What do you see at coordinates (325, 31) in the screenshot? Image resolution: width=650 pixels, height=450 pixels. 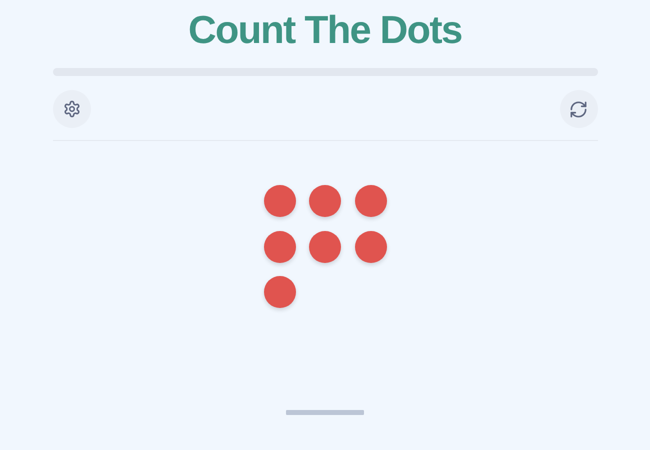 I see `app-title: Count The Dots` at bounding box center [325, 31].